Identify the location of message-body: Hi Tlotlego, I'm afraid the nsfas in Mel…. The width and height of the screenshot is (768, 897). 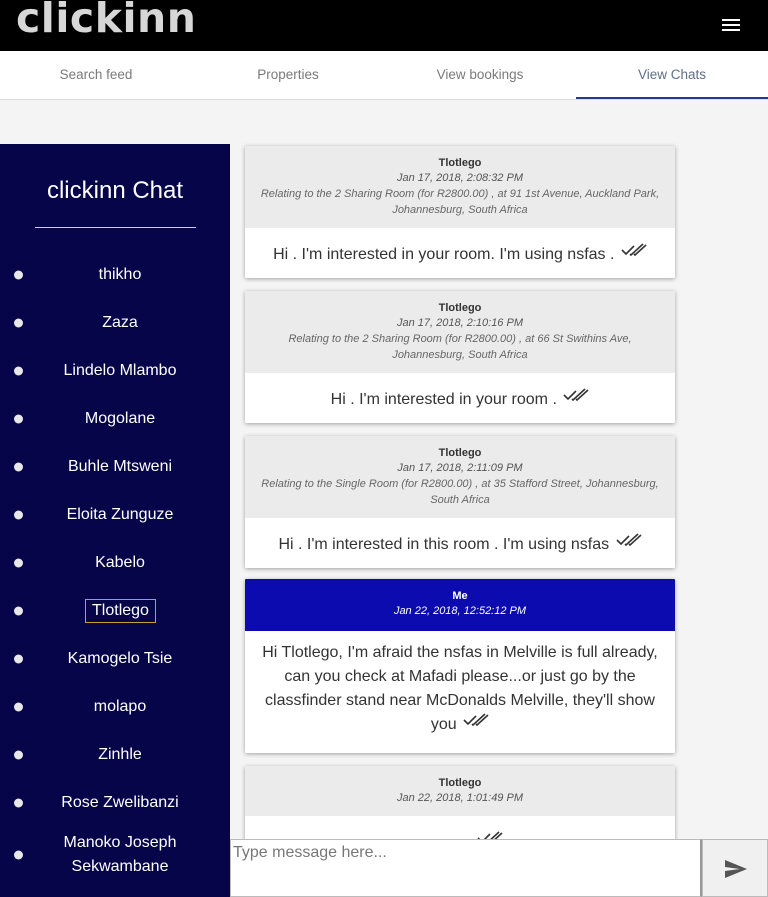
(460, 689).